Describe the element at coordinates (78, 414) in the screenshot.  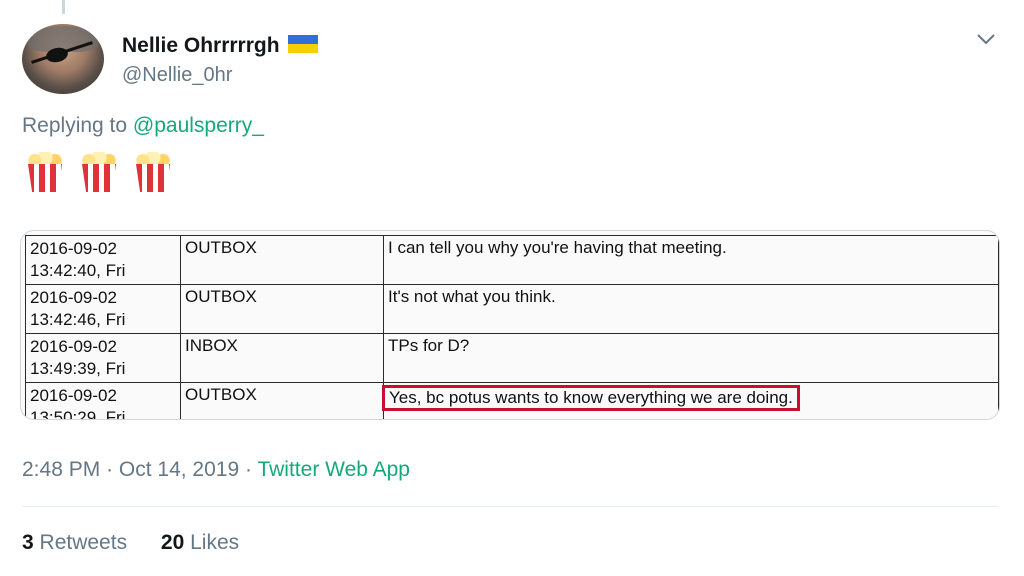
I see `row-time: 13:50:29, Fri` at that location.